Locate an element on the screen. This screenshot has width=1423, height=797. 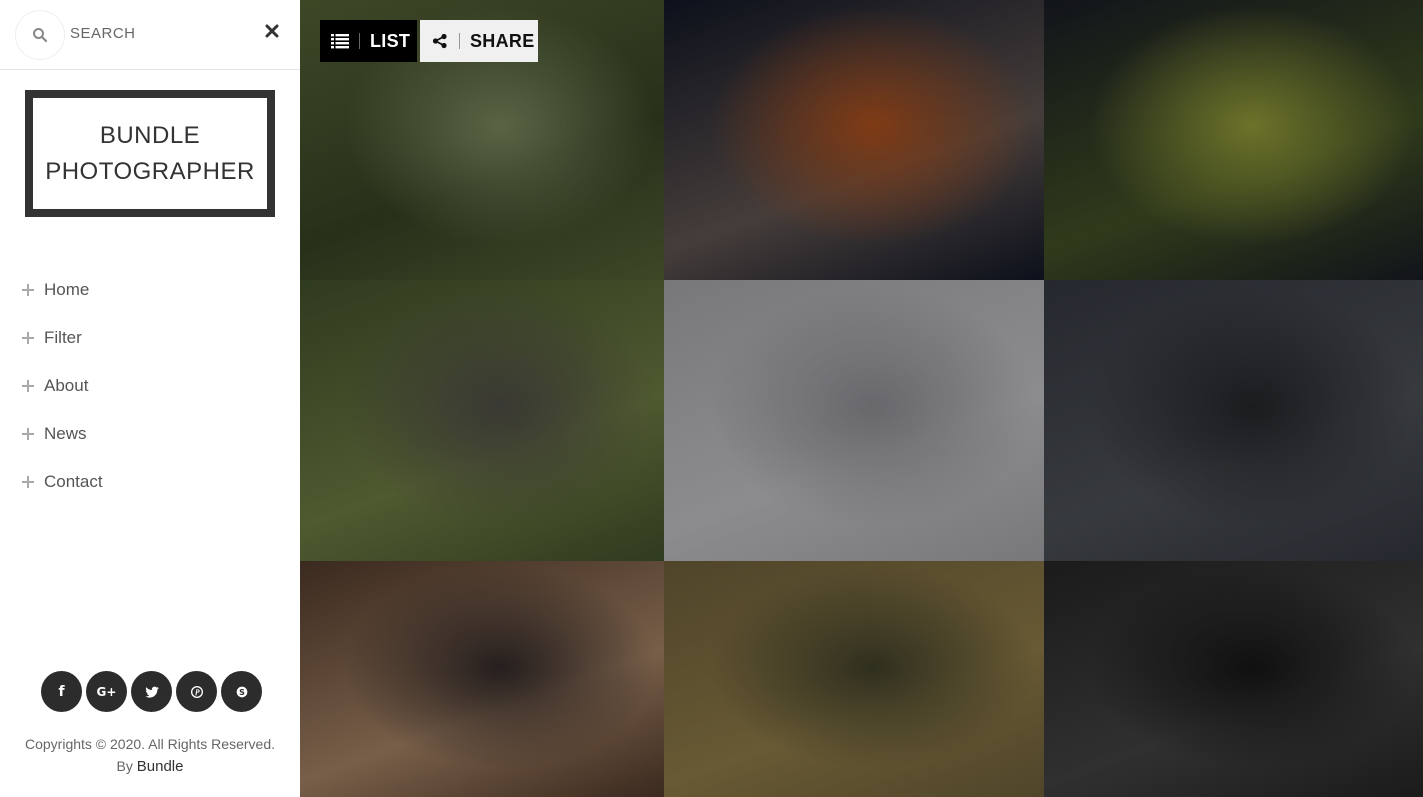
pinterest-icon is located at coordinates (196, 691).